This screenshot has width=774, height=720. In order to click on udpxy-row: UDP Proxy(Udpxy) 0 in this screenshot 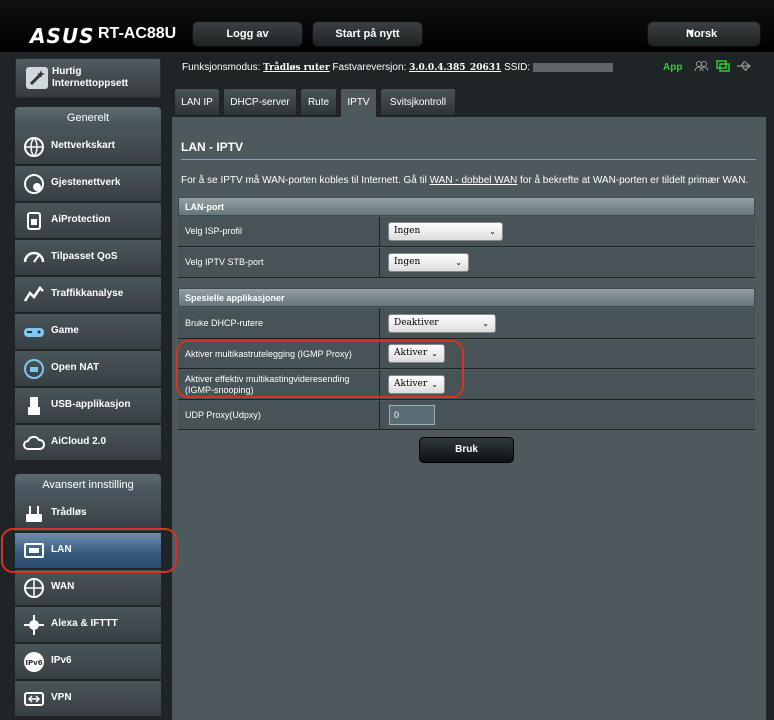, I will do `click(466, 415)`.